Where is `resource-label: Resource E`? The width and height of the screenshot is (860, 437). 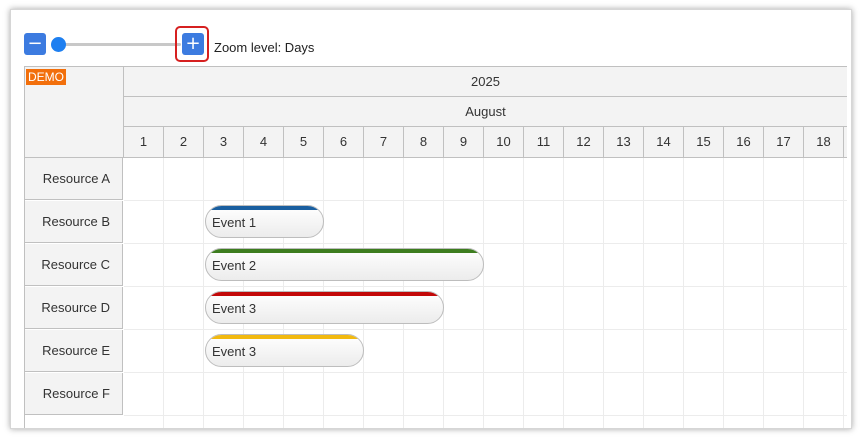 resource-label: Resource E is located at coordinates (74, 351).